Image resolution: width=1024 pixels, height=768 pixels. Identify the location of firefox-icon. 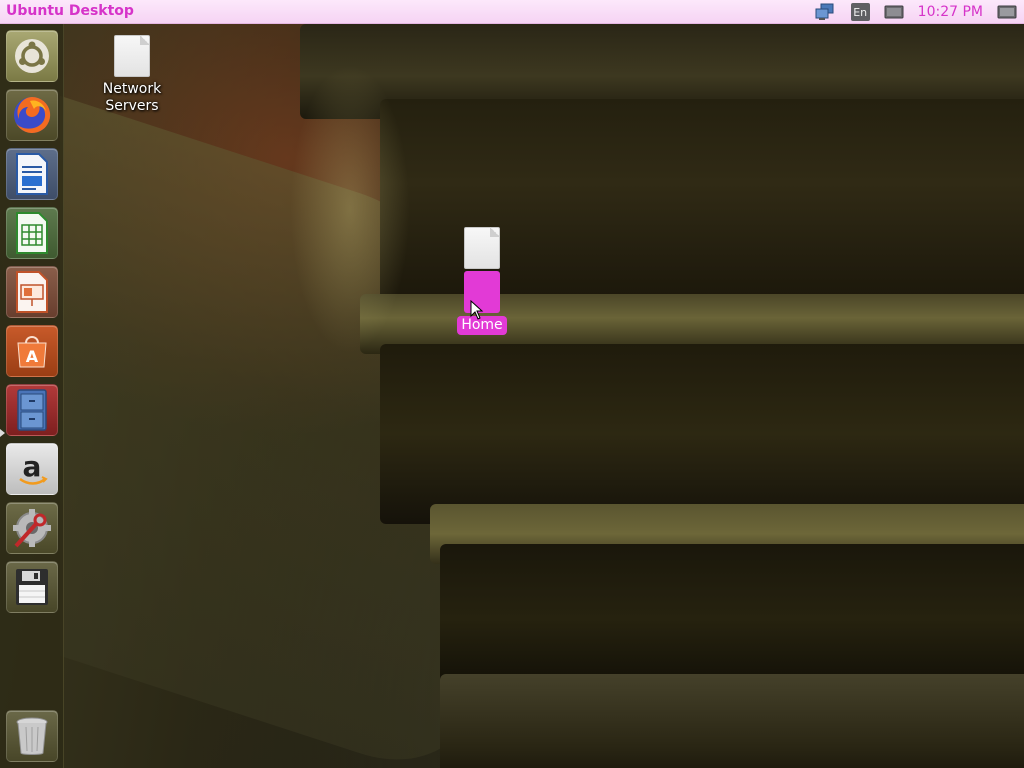
(32, 114).